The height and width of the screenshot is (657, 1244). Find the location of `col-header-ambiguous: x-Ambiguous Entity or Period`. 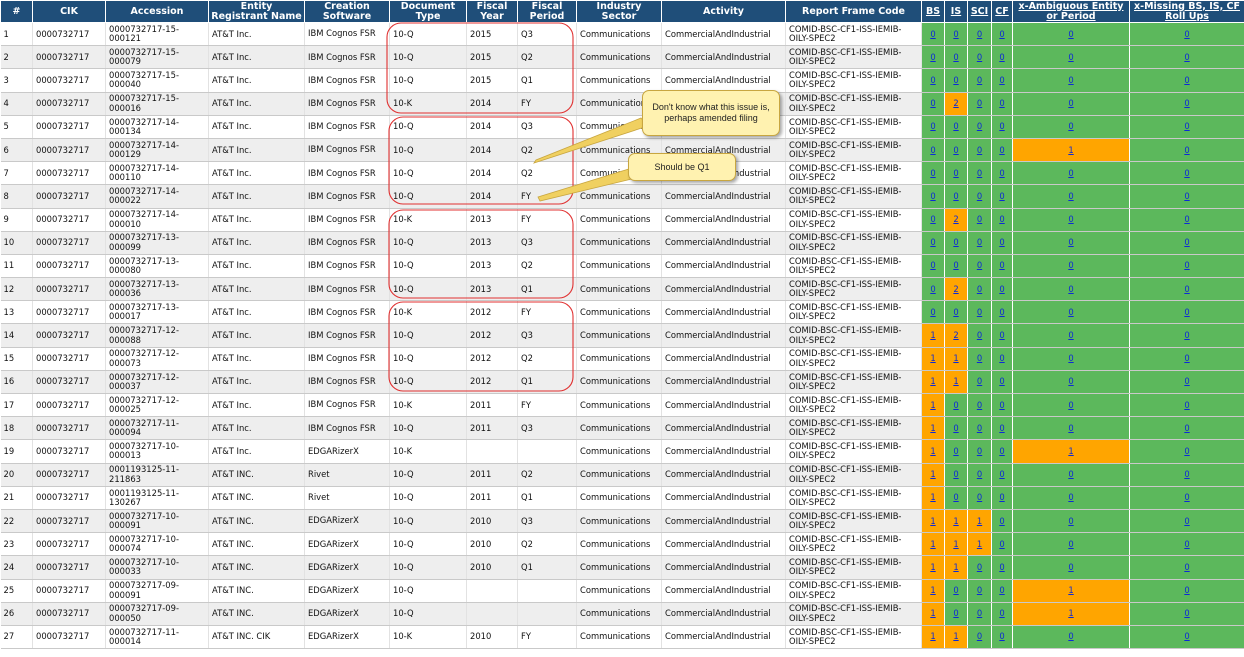

col-header-ambiguous: x-Ambiguous Entity or Period is located at coordinates (1071, 12).